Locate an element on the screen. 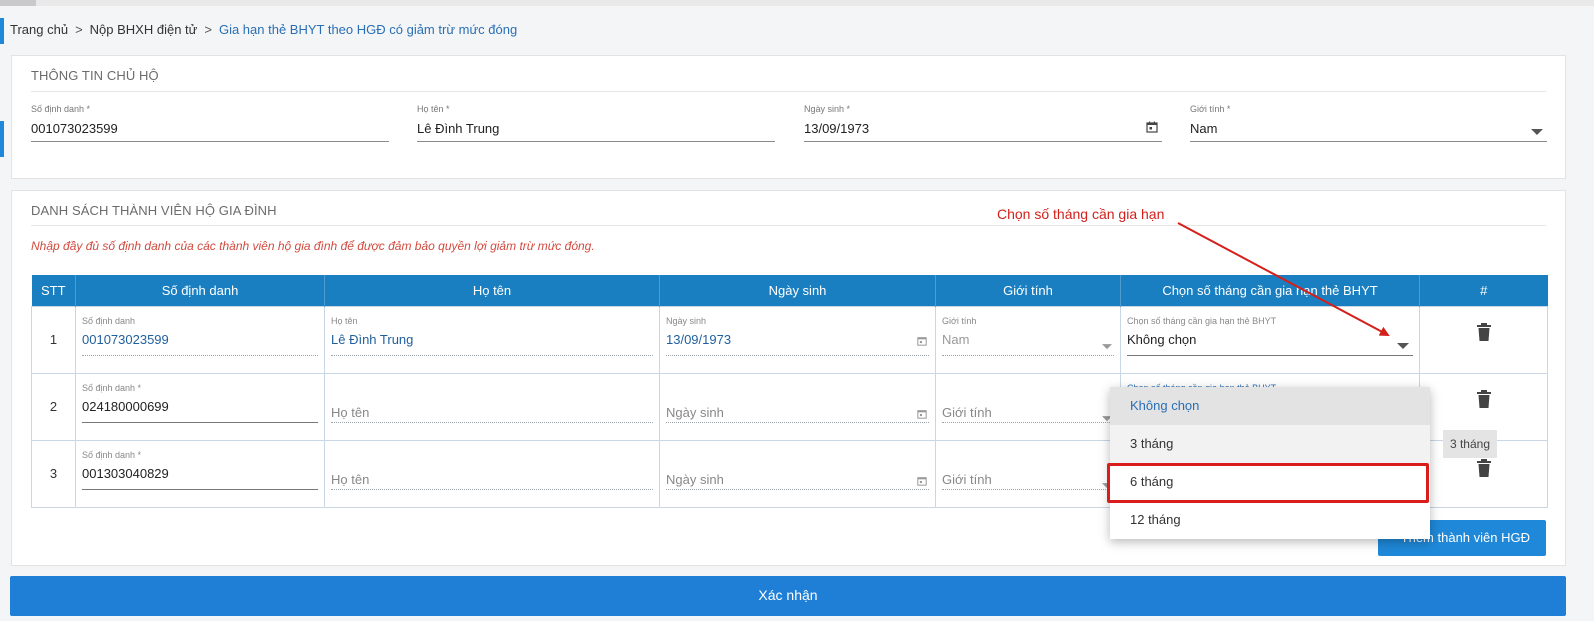 This screenshot has width=1594, height=621. left-accent is located at coordinates (2, 31).